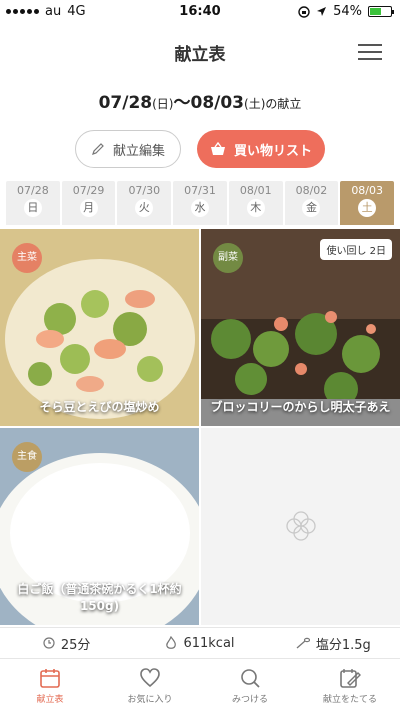  Describe the element at coordinates (99, 597) in the screenshot. I see `dish-name: 白ご飯（普通茶碗かるく1杯約150g)` at that location.